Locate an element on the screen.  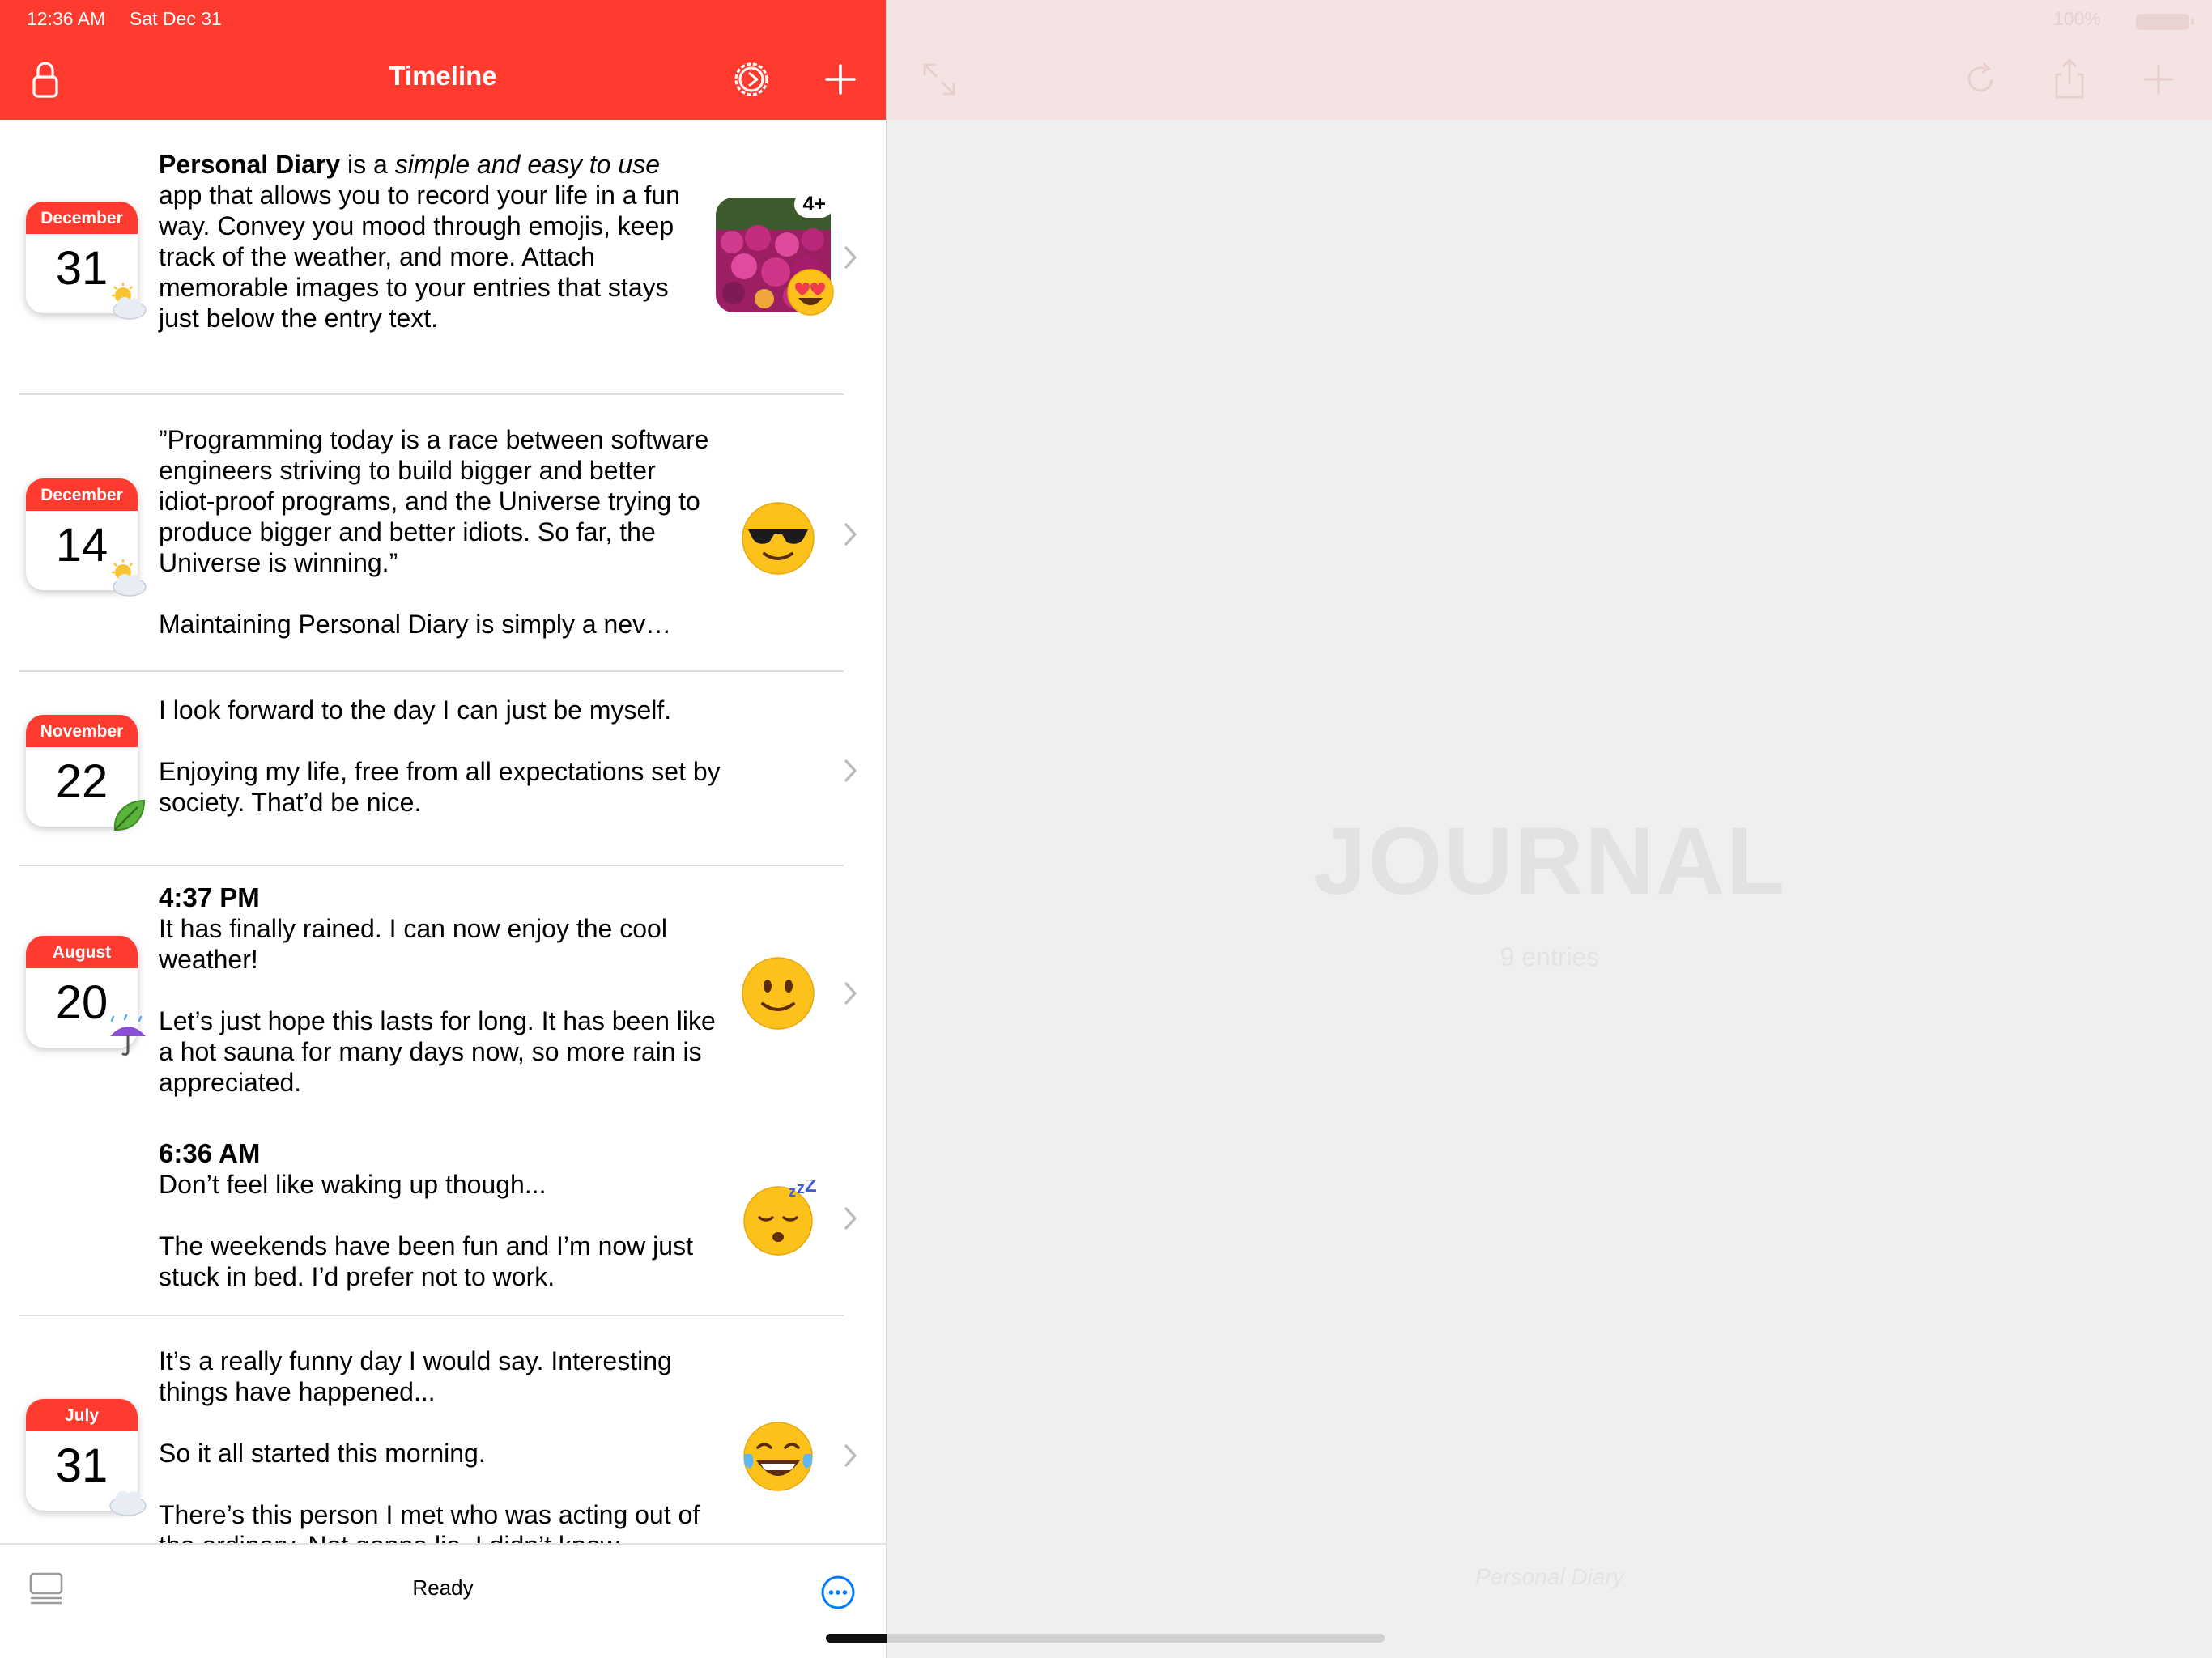
journal-title: JOURNAL is located at coordinates (1549, 861).